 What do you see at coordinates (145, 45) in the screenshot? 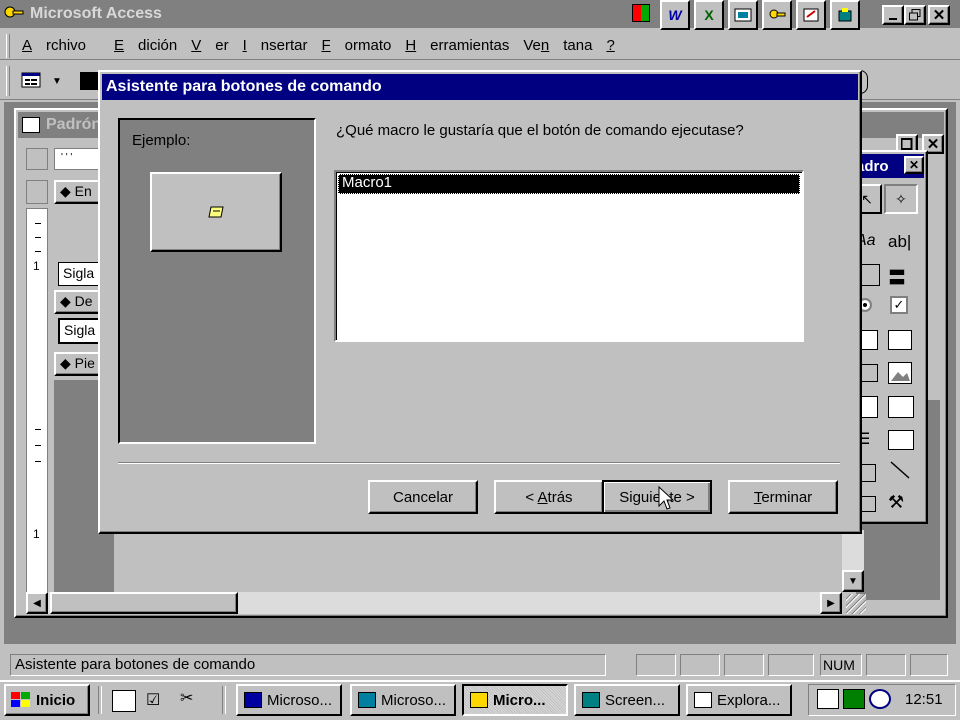
I see `menu-edicion: Edición` at bounding box center [145, 45].